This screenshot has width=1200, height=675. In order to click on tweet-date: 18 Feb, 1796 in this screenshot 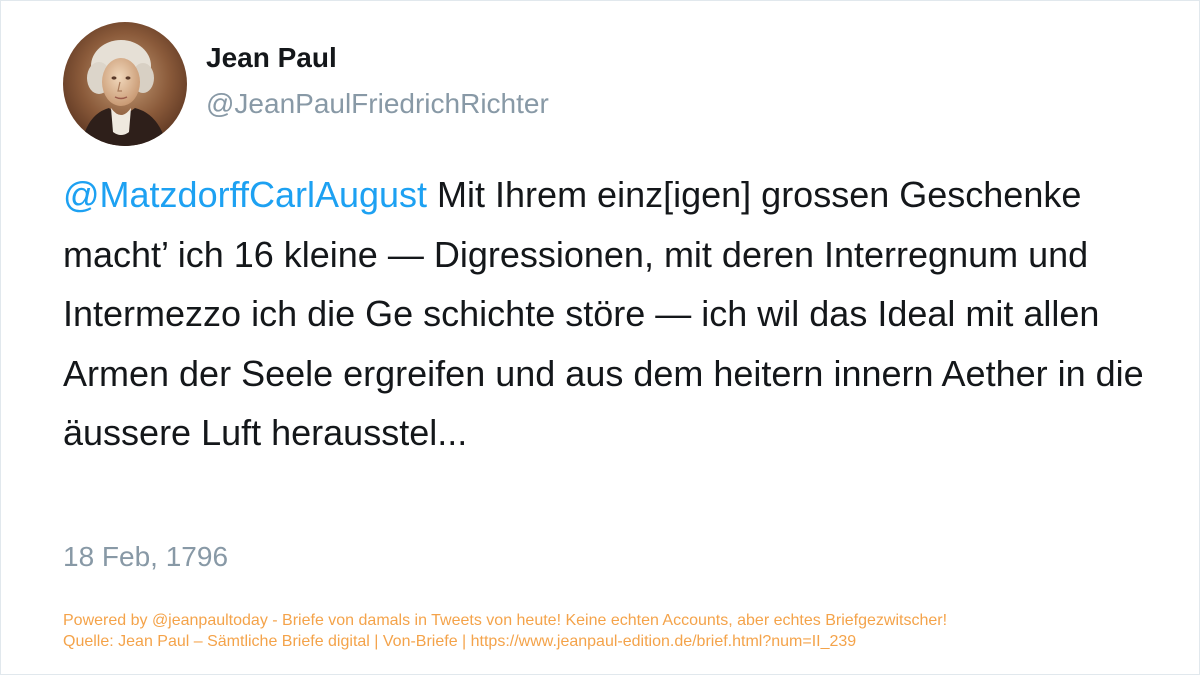, I will do `click(146, 556)`.